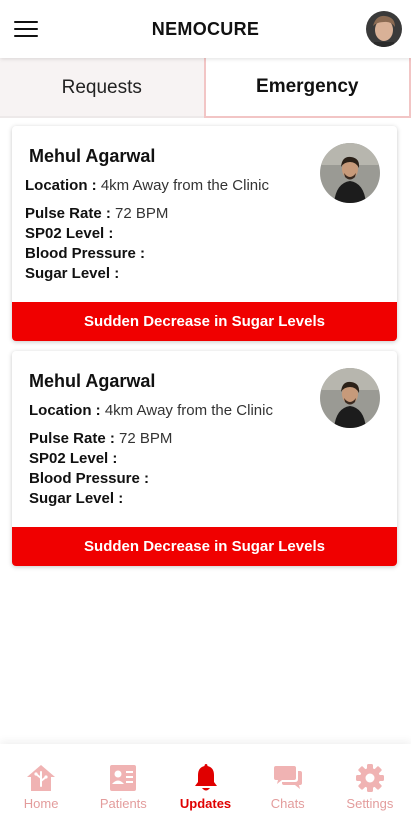  I want to click on nav-patients-label: Patients, so click(123, 803).